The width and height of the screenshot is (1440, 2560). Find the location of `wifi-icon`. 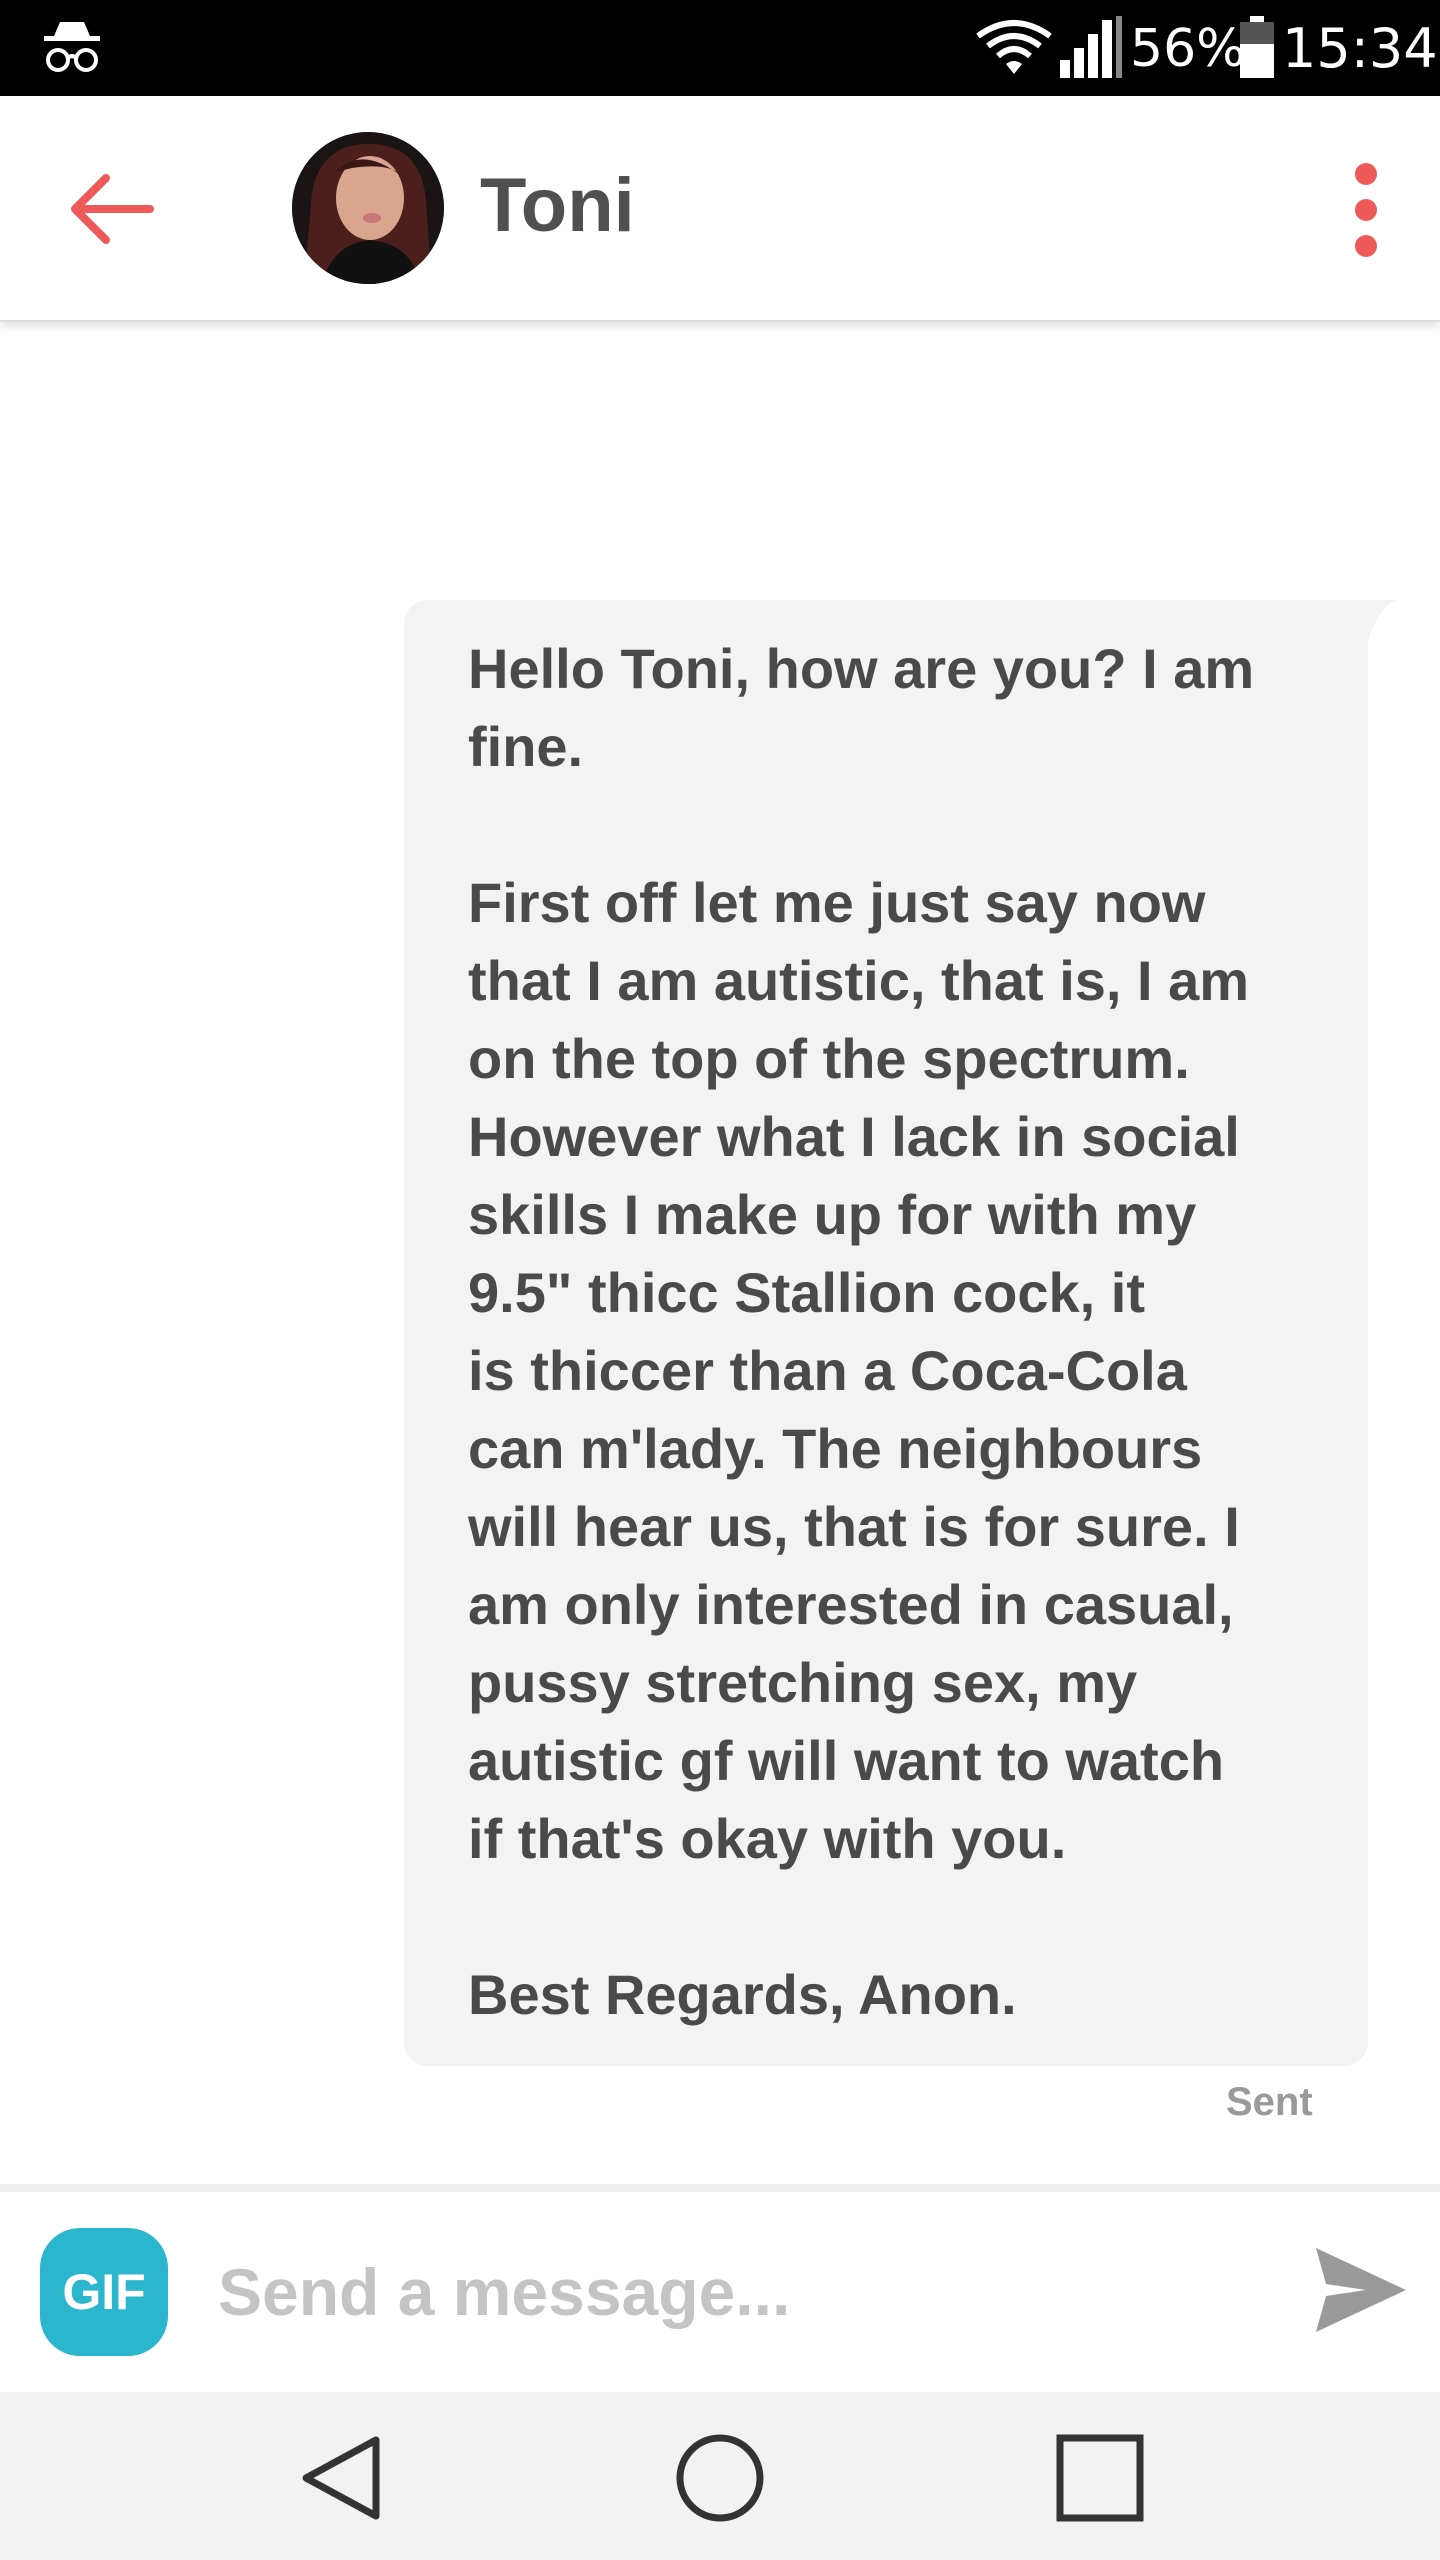

wifi-icon is located at coordinates (1014, 47).